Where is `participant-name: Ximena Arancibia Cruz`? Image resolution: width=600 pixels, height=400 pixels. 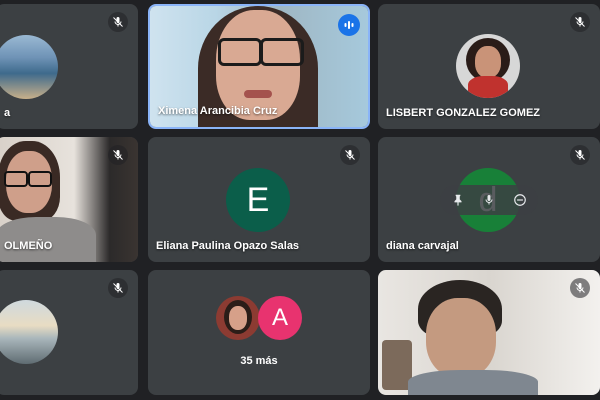
participant-name: Ximena Arancibia Cruz is located at coordinates (218, 111).